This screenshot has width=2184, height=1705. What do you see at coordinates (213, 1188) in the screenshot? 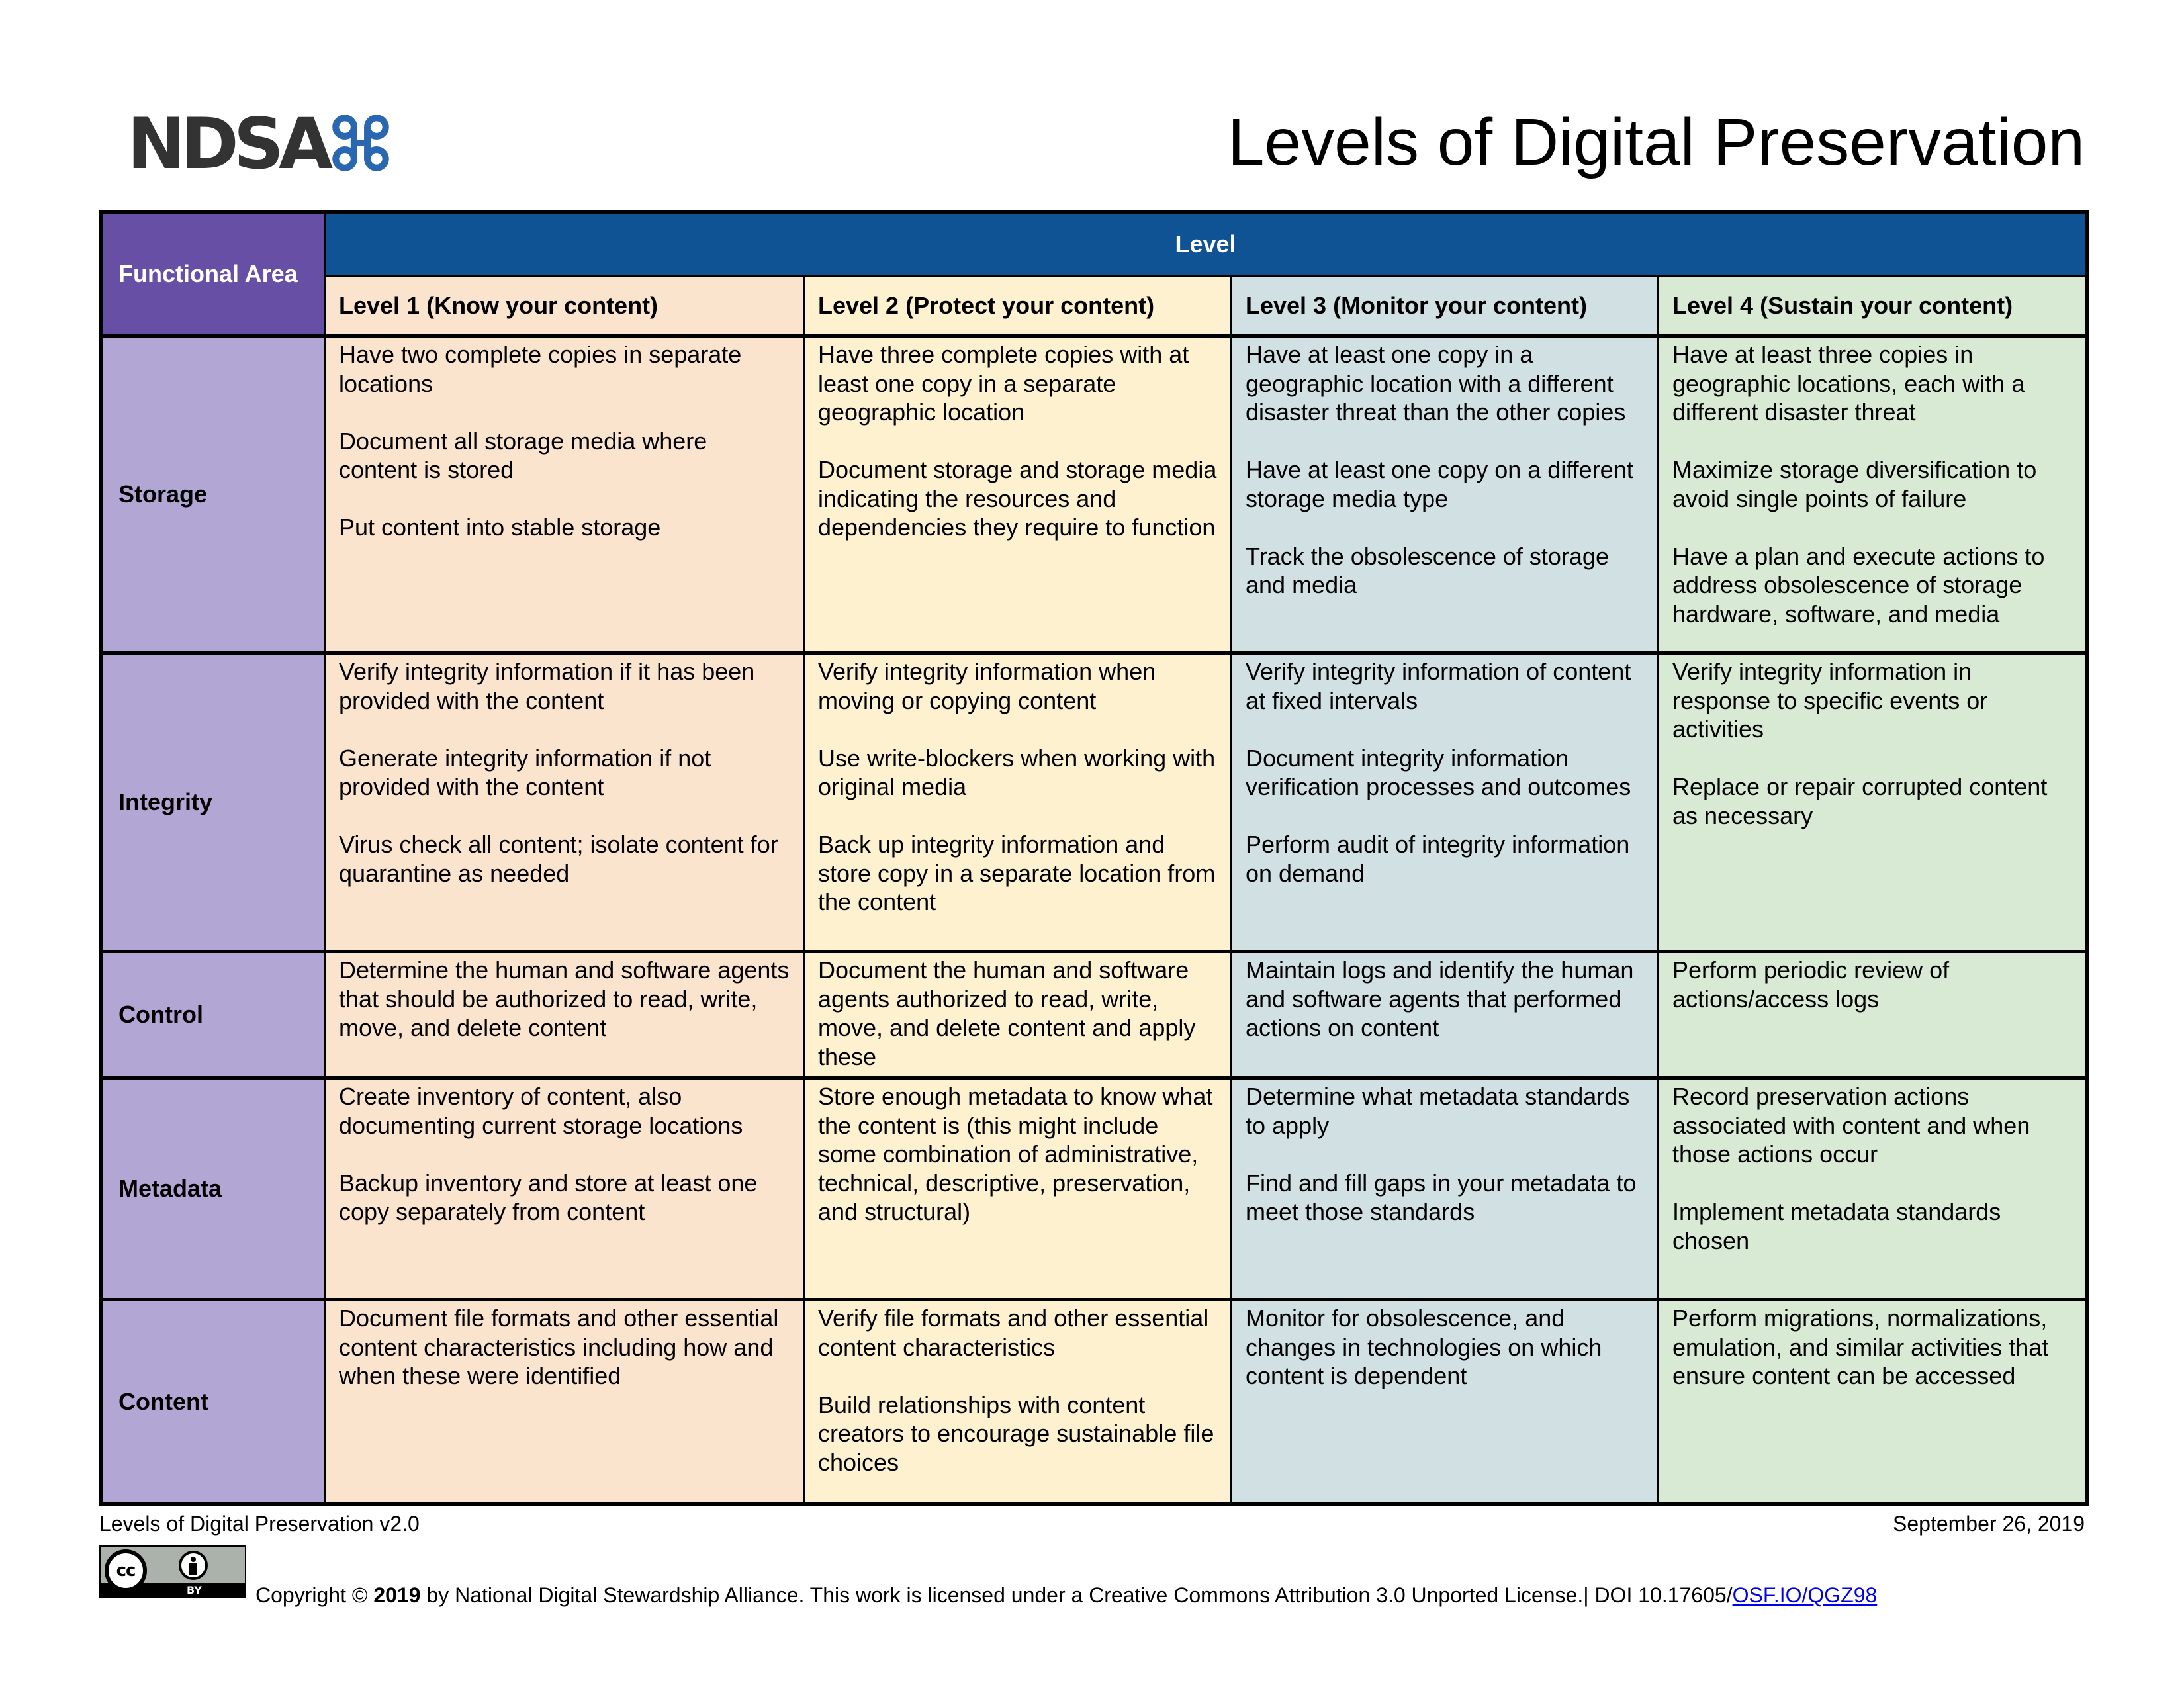
I see `functional-area-label: Metadata` at bounding box center [213, 1188].